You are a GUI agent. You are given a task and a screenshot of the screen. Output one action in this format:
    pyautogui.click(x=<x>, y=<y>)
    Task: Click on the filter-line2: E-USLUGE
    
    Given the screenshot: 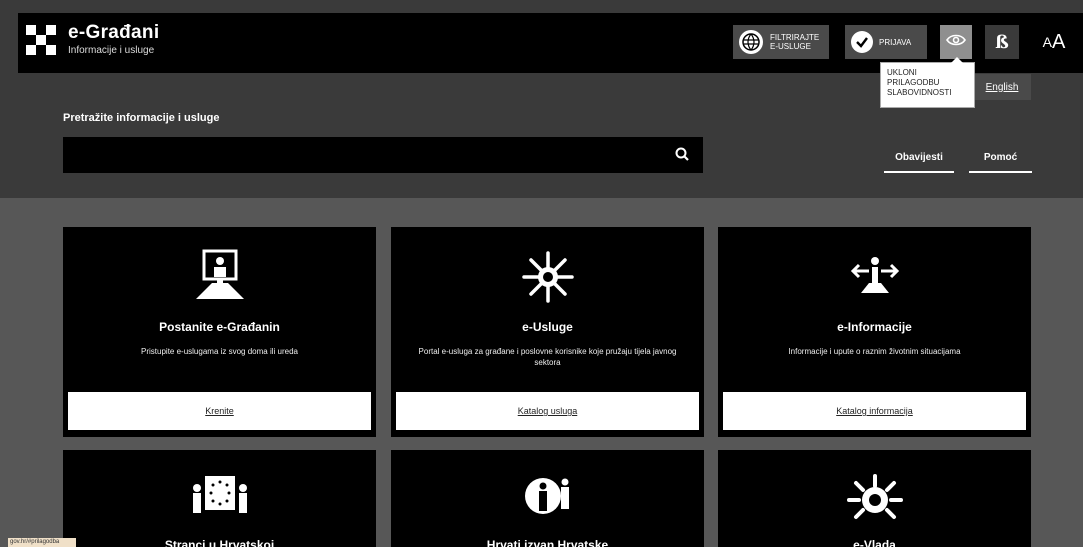 What is the action you would take?
    pyautogui.click(x=790, y=46)
    